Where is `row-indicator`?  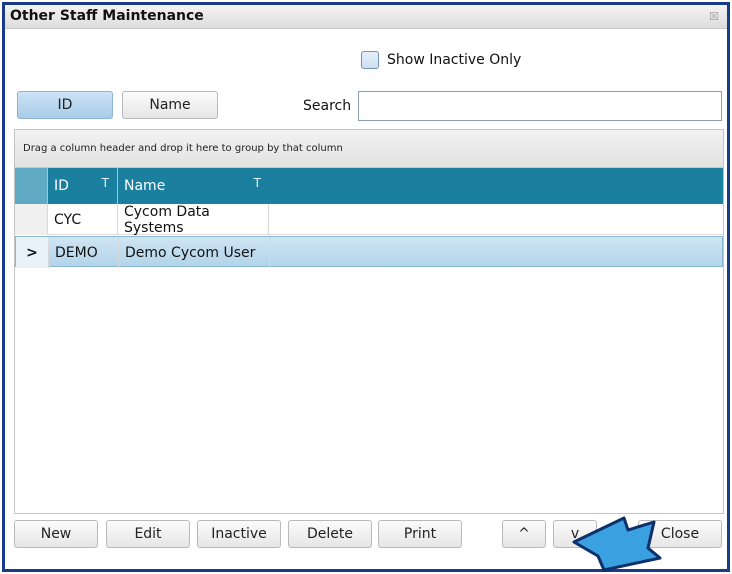 row-indicator is located at coordinates (31, 219).